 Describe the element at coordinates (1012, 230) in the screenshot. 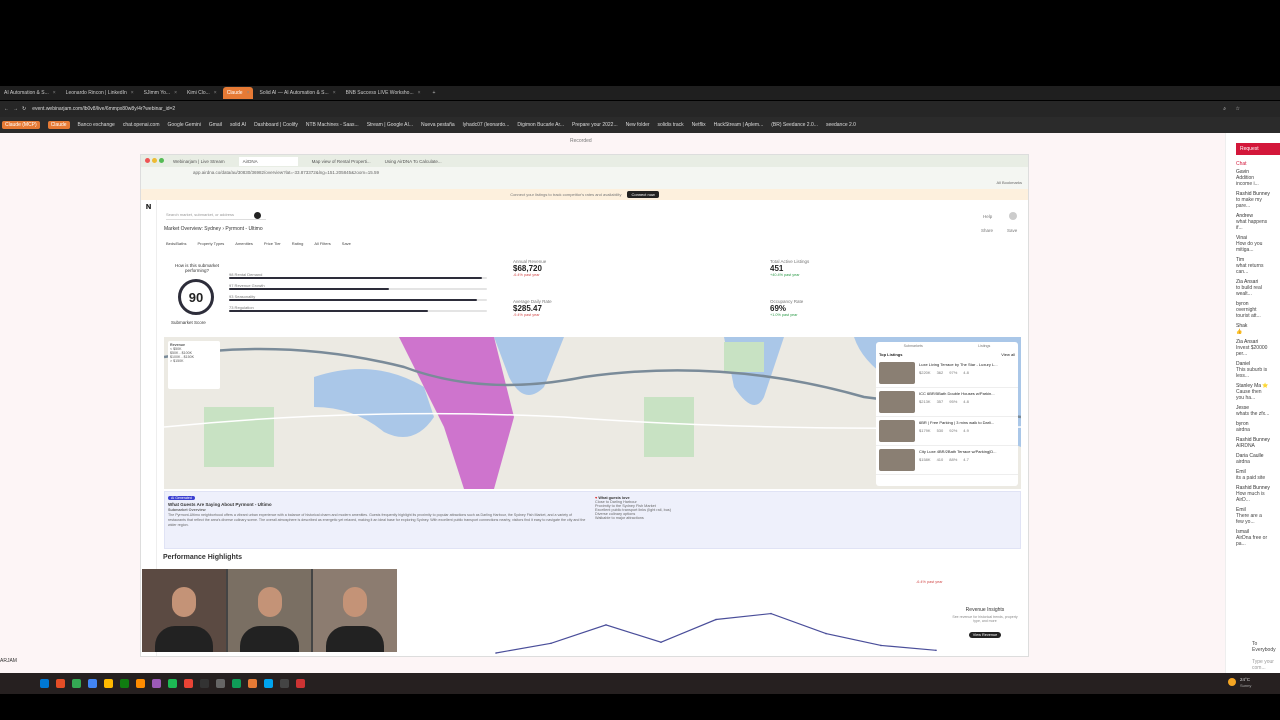

I see `save-button: Save` at that location.